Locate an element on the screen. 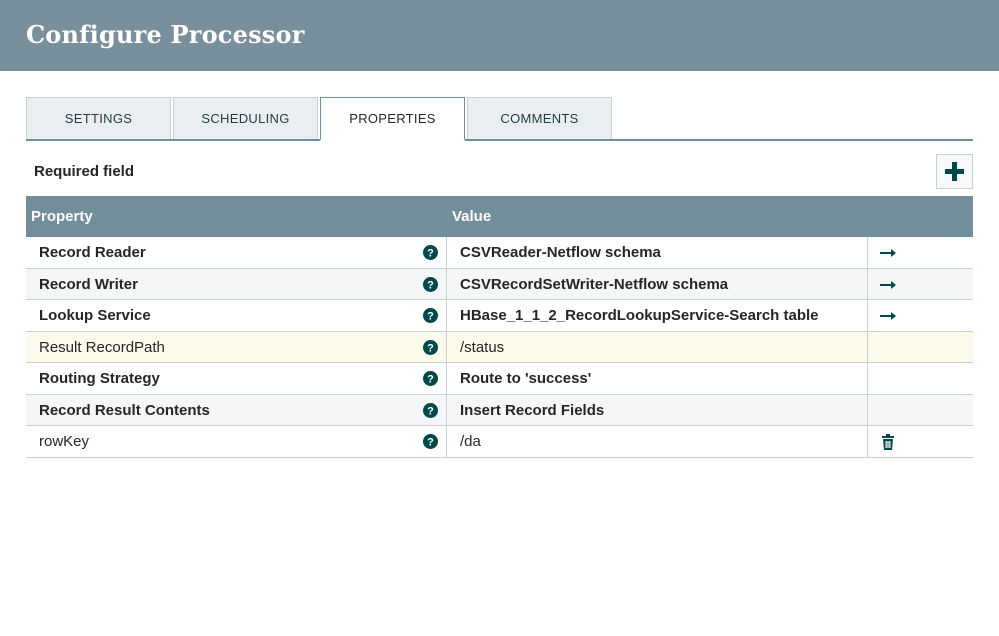 This screenshot has height=636, width=999. tab-settings-label: SETTINGS is located at coordinates (98, 118).